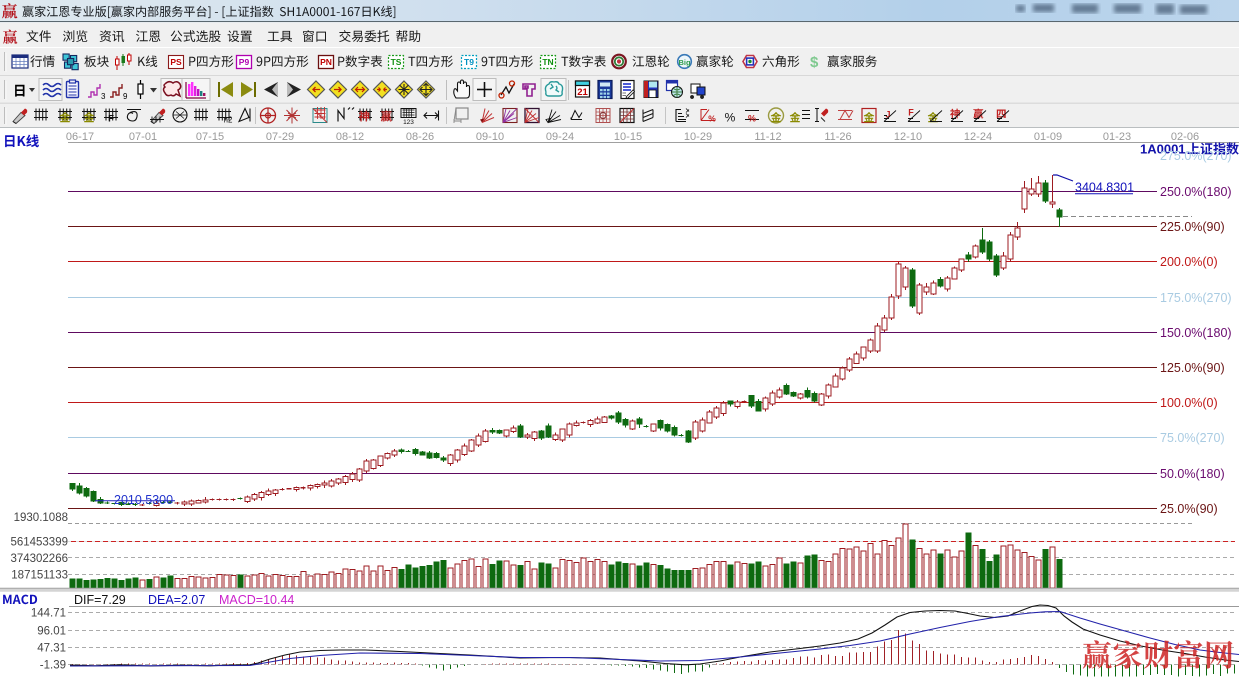  What do you see at coordinates (547, 62) in the screenshot?
I see `svg-text: TN` at bounding box center [547, 62].